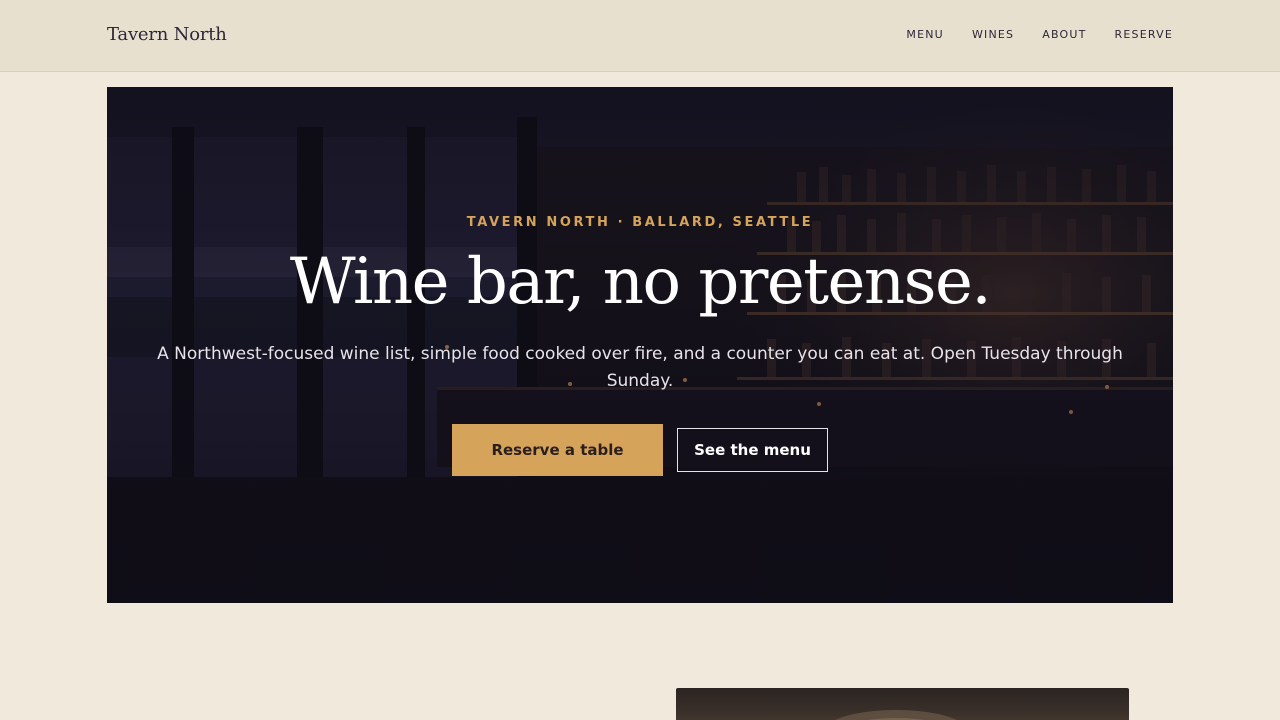 Image resolution: width=1280 pixels, height=720 pixels. I want to click on food-photo, so click(902, 704).